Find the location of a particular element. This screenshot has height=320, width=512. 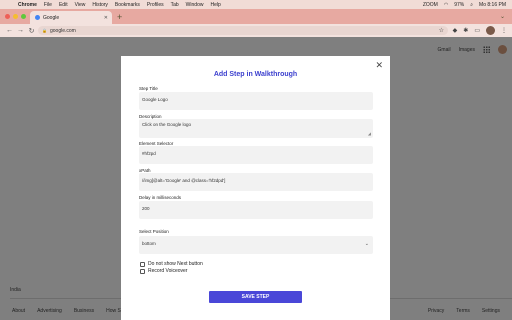

google-favicon-icon is located at coordinates (37, 17).